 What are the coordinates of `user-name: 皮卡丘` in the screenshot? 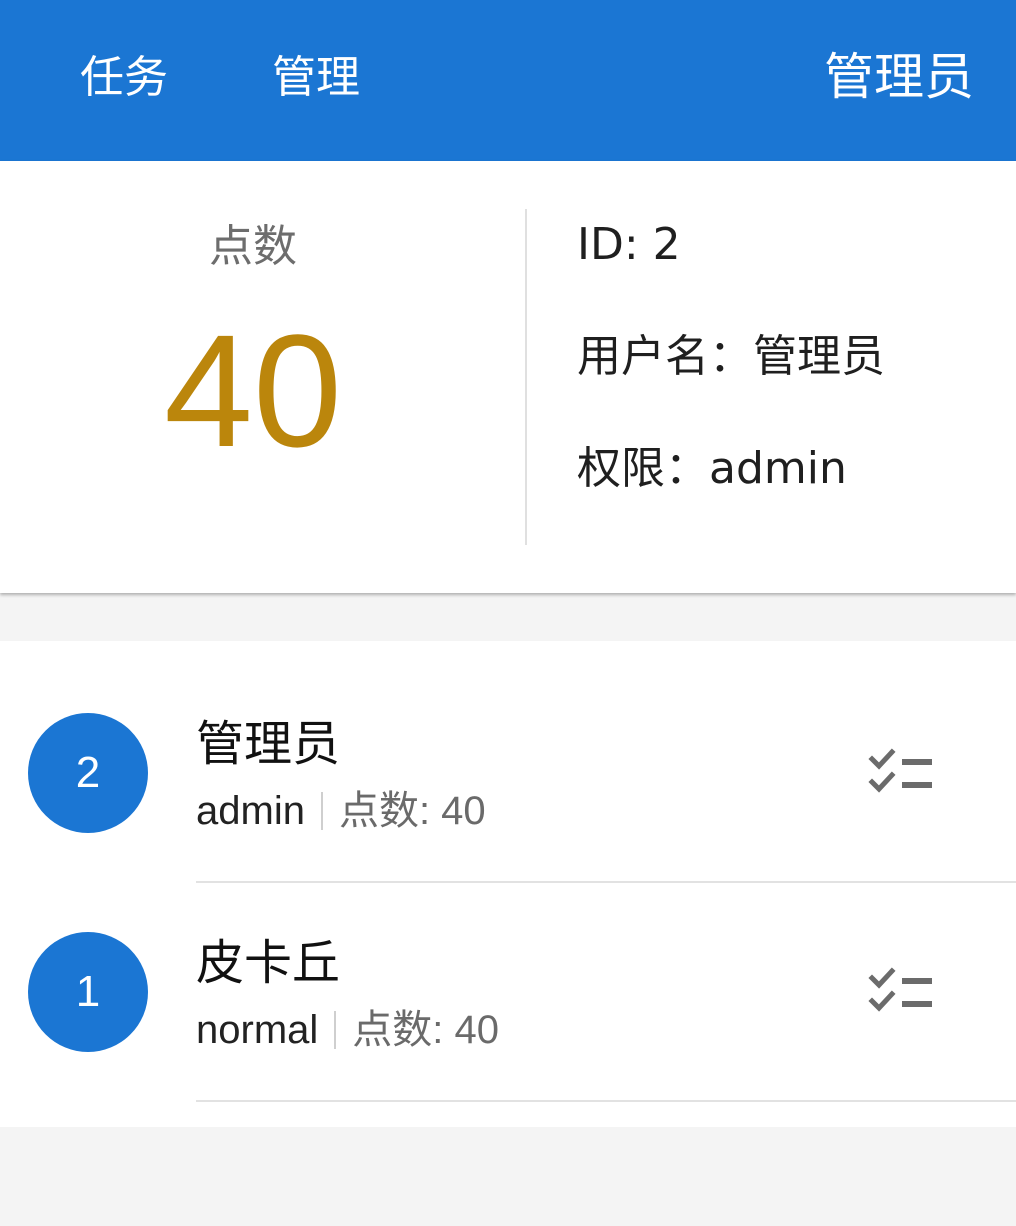 It's located at (268, 963).